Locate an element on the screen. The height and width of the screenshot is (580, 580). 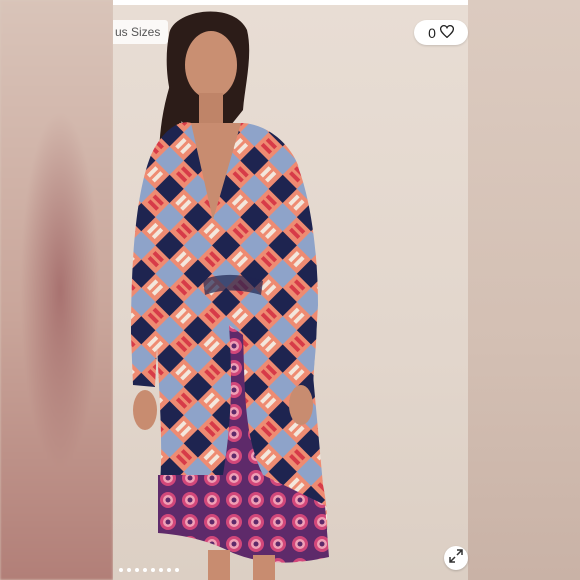
expand-button is located at coordinates (456, 558).